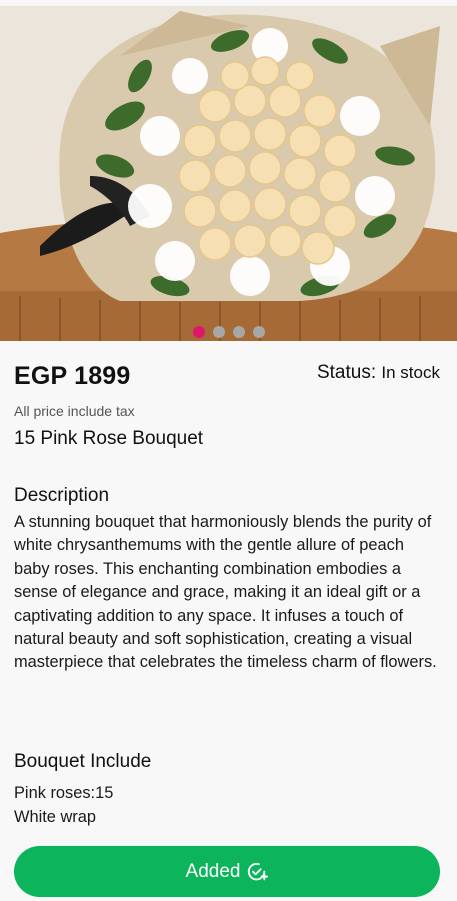  Describe the element at coordinates (72, 376) in the screenshot. I see `product-price: EGP 1899` at that location.